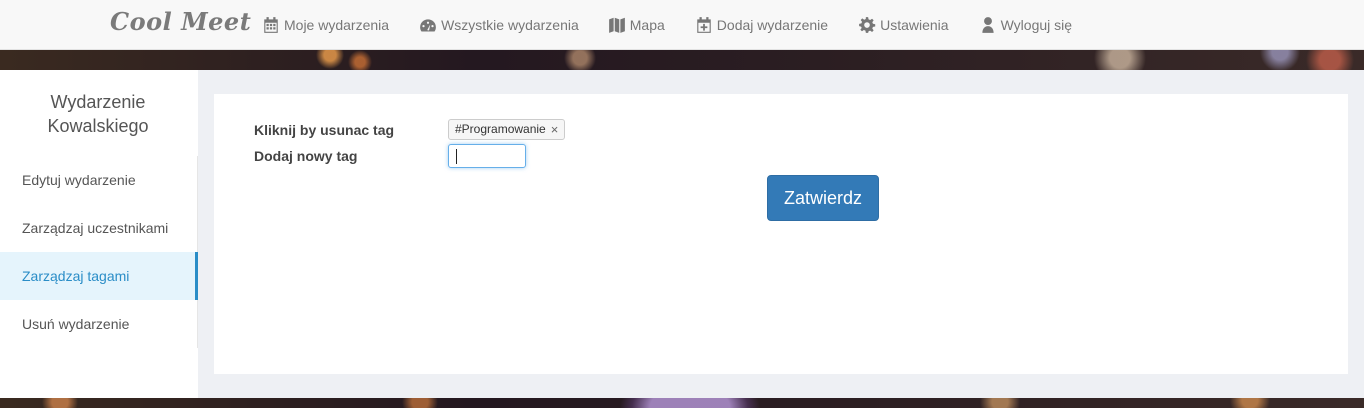 The width and height of the screenshot is (1364, 408). Describe the element at coordinates (337, 25) in the screenshot. I see `nav-item-label: Moje wydarzenia` at that location.